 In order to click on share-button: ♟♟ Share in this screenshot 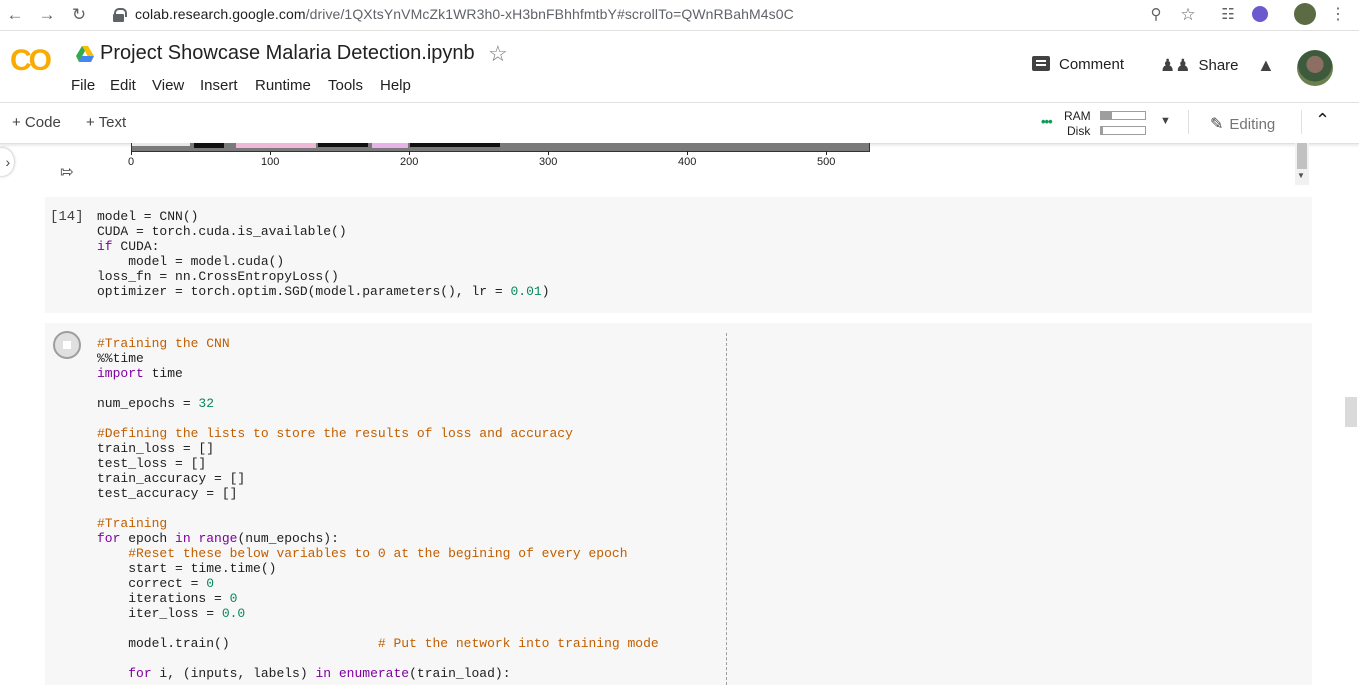, I will do `click(1199, 66)`.